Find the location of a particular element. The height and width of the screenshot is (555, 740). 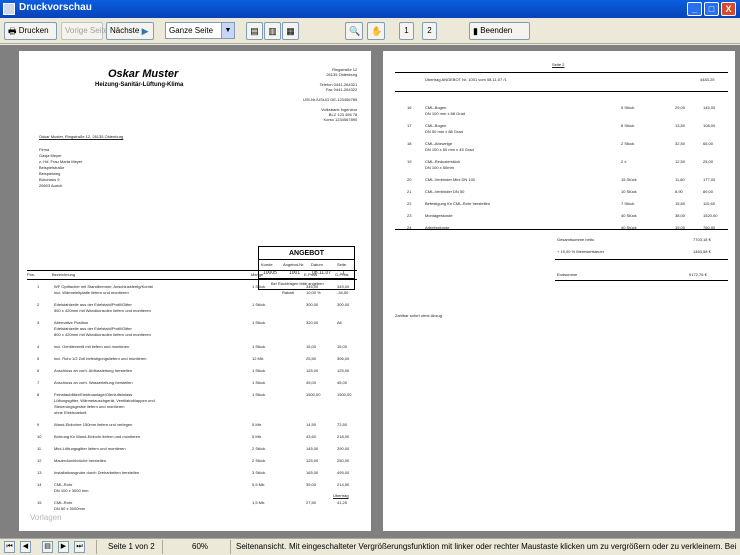

row-total: 1500,00 is located at coordinates (344, 394).